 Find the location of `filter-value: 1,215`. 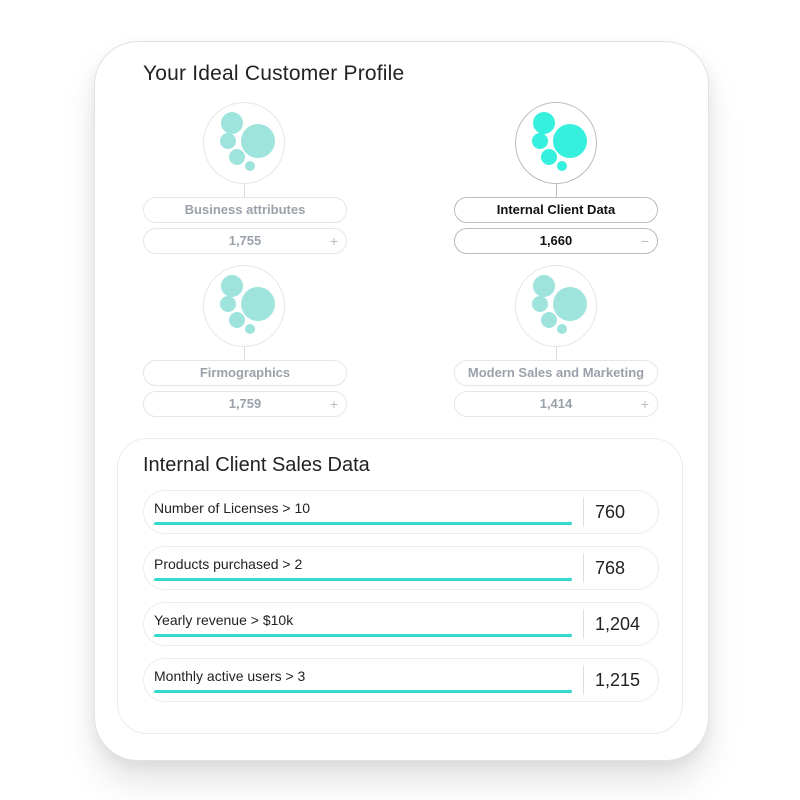

filter-value: 1,215 is located at coordinates (618, 680).